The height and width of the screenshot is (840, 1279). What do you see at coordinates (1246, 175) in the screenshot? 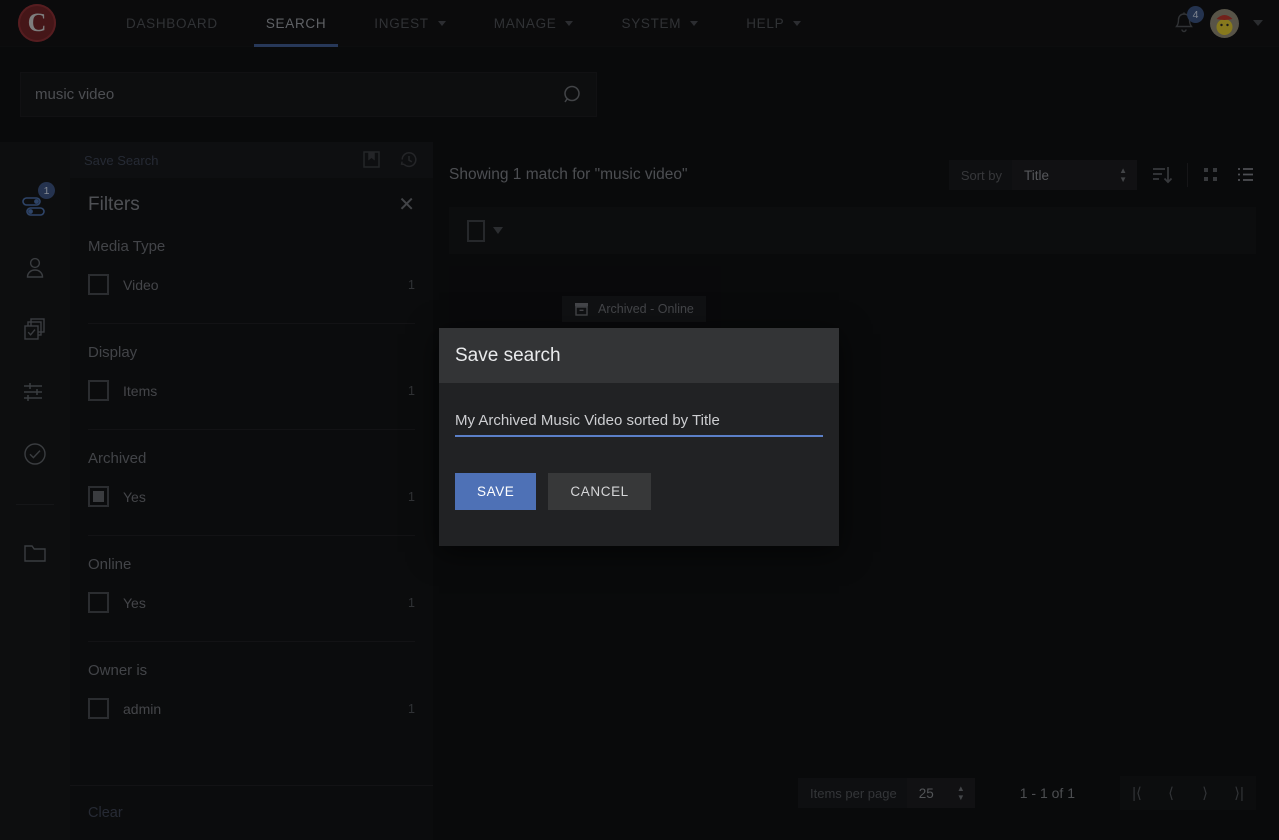
I see `list-view-icon` at bounding box center [1246, 175].